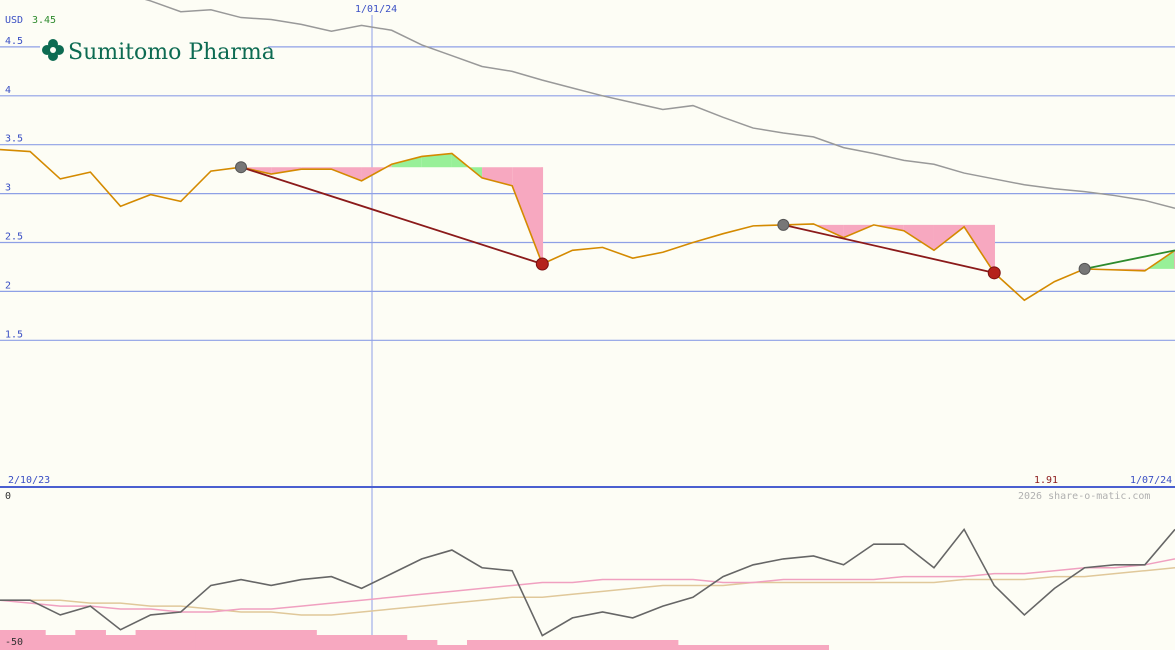 This screenshot has height=650, width=1175. I want to click on y-tick-label: 3.5, so click(14, 139).